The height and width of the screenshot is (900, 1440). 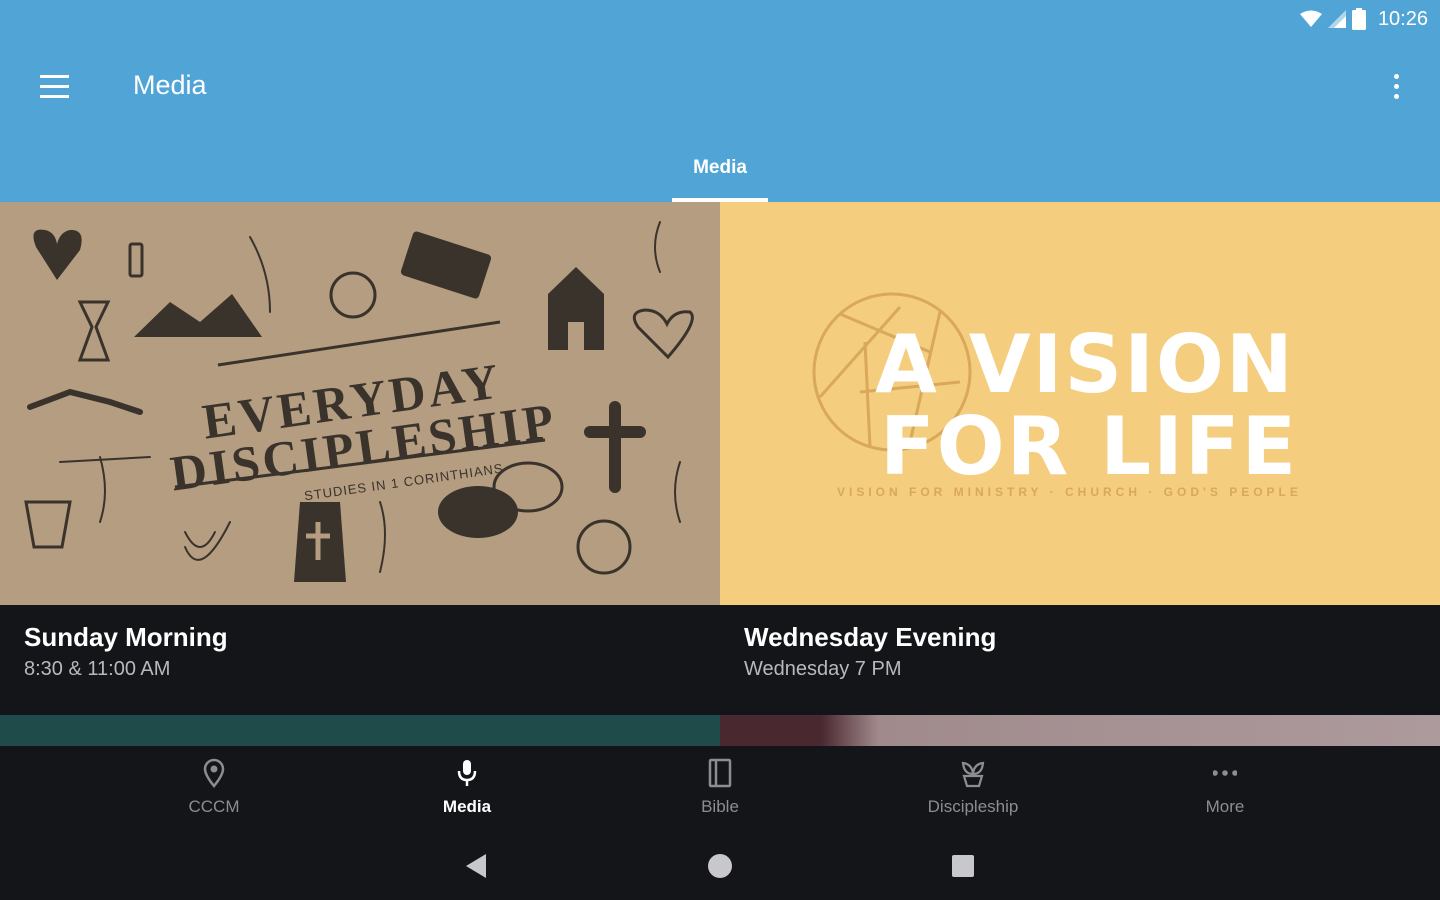 What do you see at coordinates (1358, 19) in the screenshot?
I see `battery-icon` at bounding box center [1358, 19].